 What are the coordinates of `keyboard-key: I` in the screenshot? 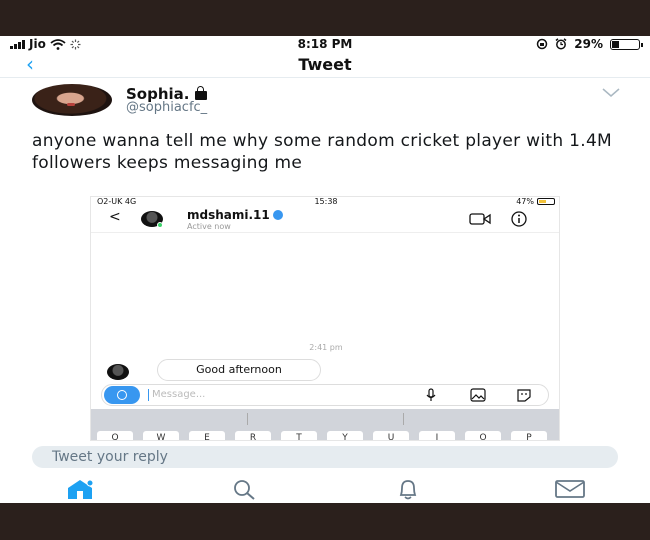 It's located at (437, 435).